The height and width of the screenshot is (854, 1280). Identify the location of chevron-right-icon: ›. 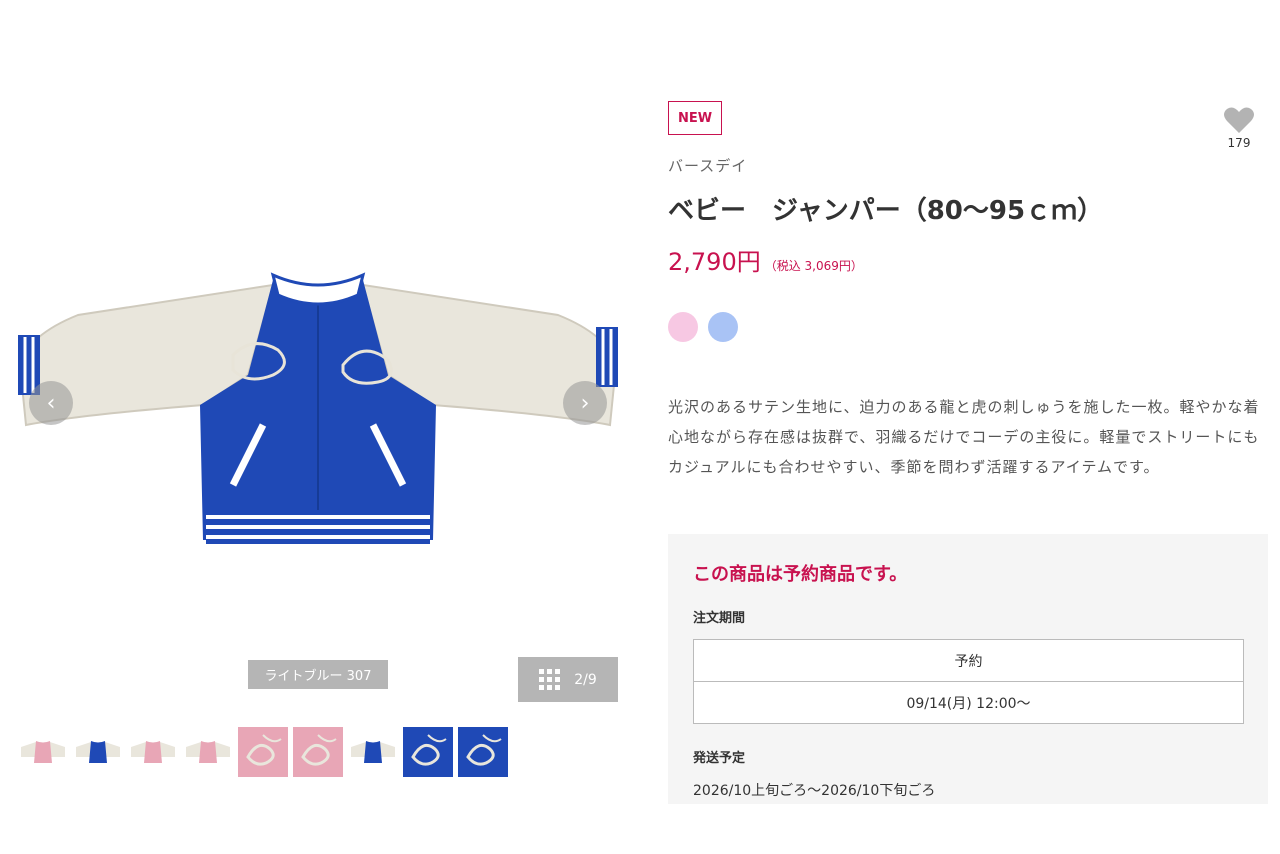
(585, 403).